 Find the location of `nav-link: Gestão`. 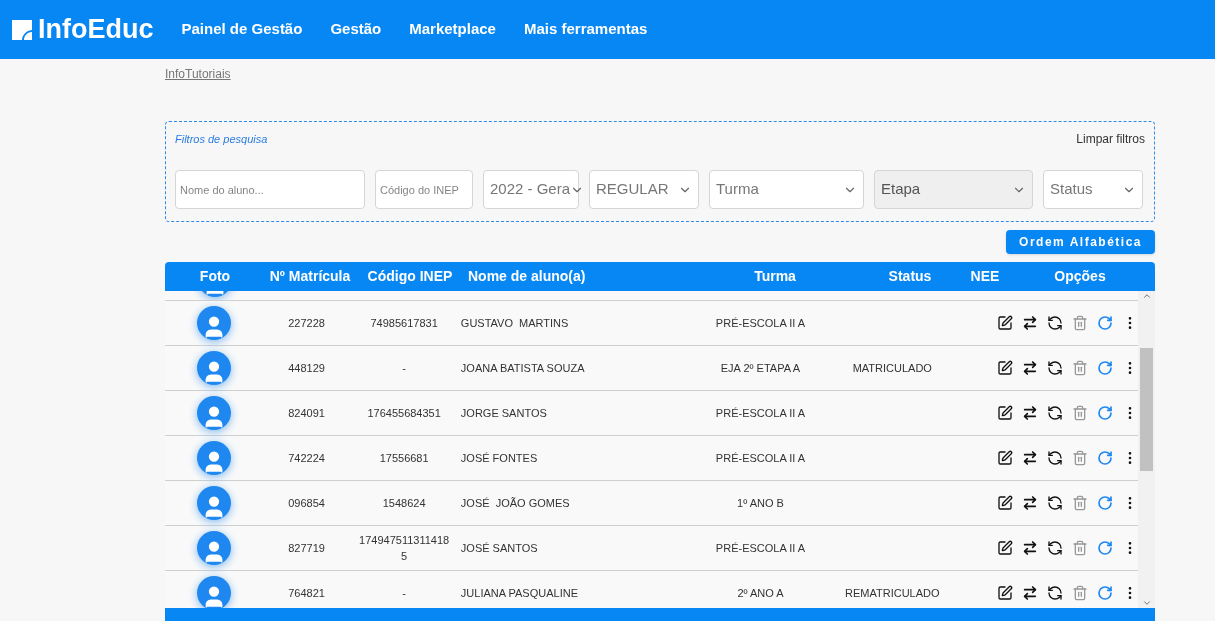

nav-link: Gestão is located at coordinates (356, 29).